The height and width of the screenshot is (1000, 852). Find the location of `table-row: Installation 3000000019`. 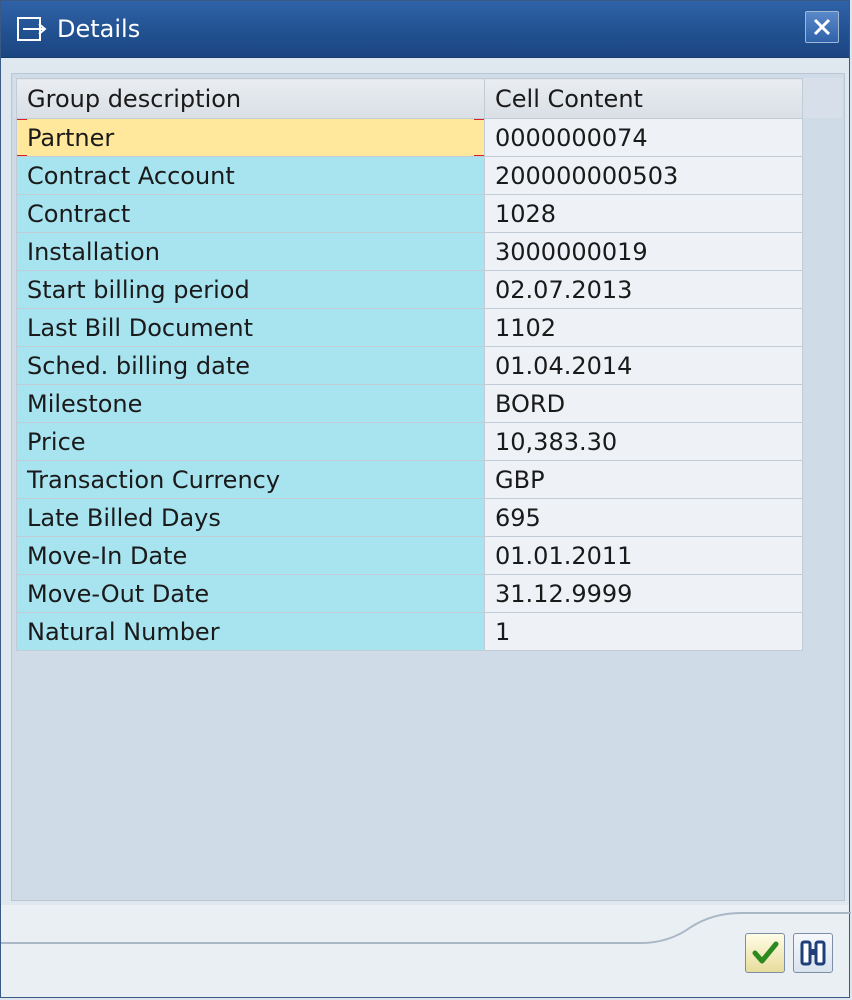

table-row: Installation 3000000019 is located at coordinates (409, 251).